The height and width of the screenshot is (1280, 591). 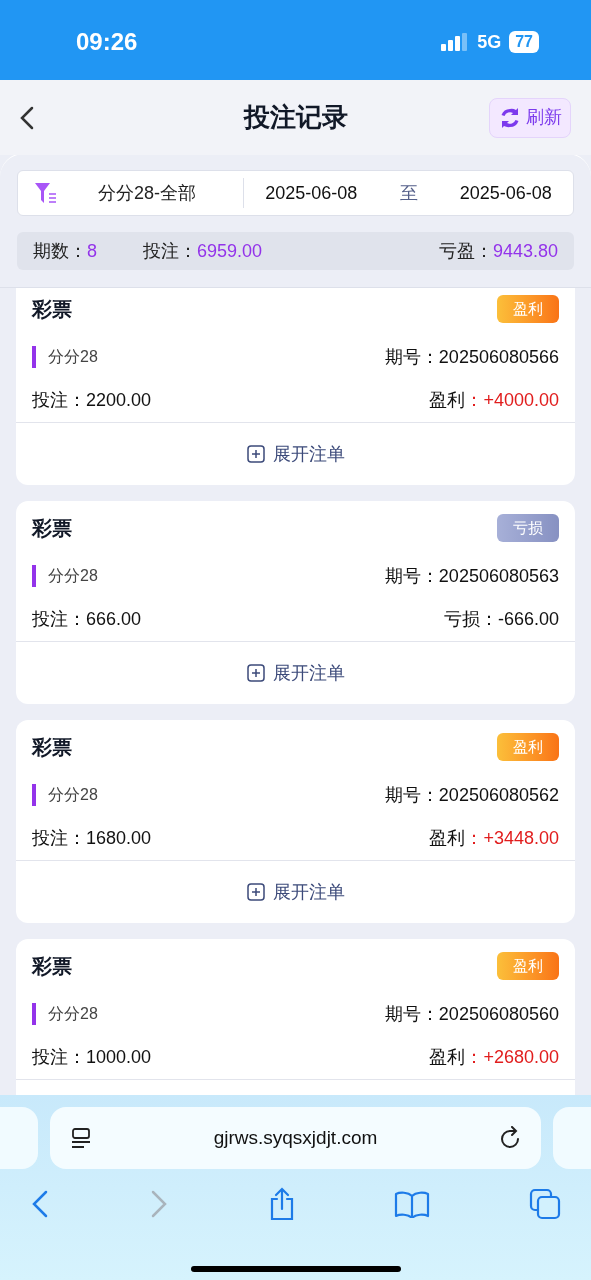 I want to click on back-icon, so click(x=27, y=117).